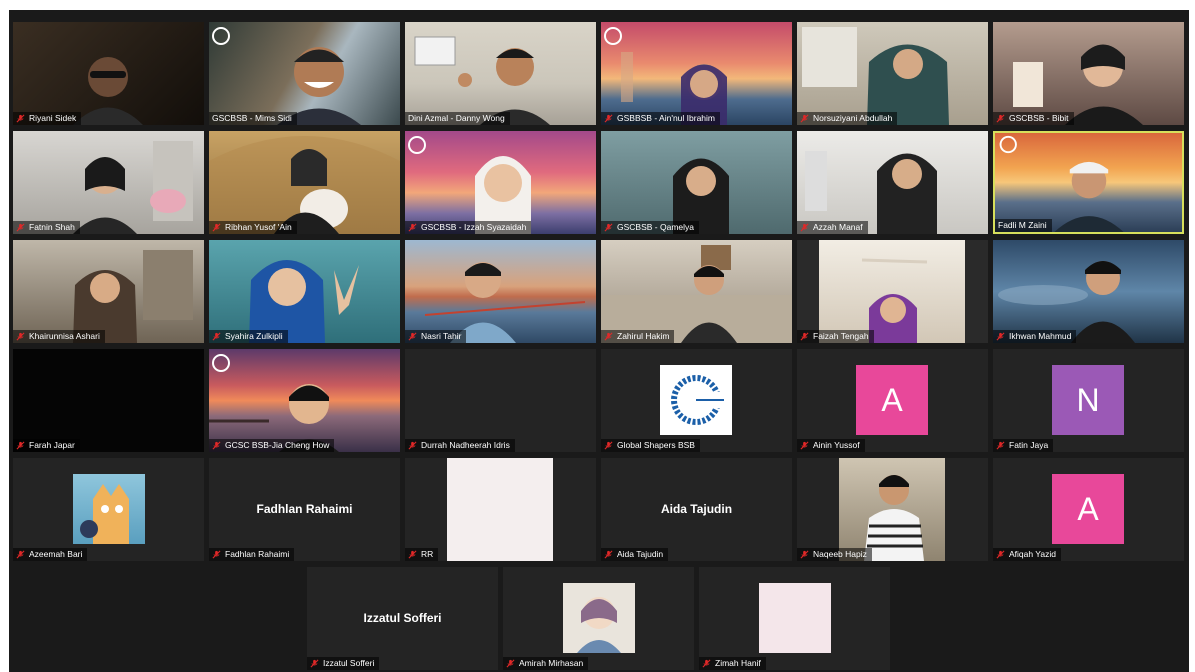 This screenshot has height=672, width=1195. I want to click on participant-name-label: Zahirul Hakim, so click(638, 336).